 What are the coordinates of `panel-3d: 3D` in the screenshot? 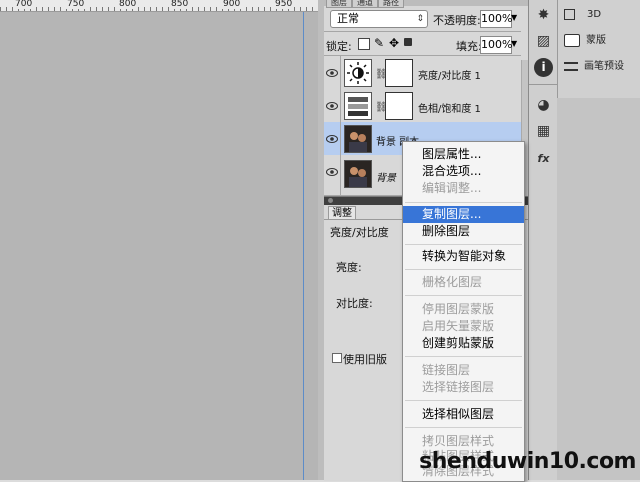 It's located at (582, 15).